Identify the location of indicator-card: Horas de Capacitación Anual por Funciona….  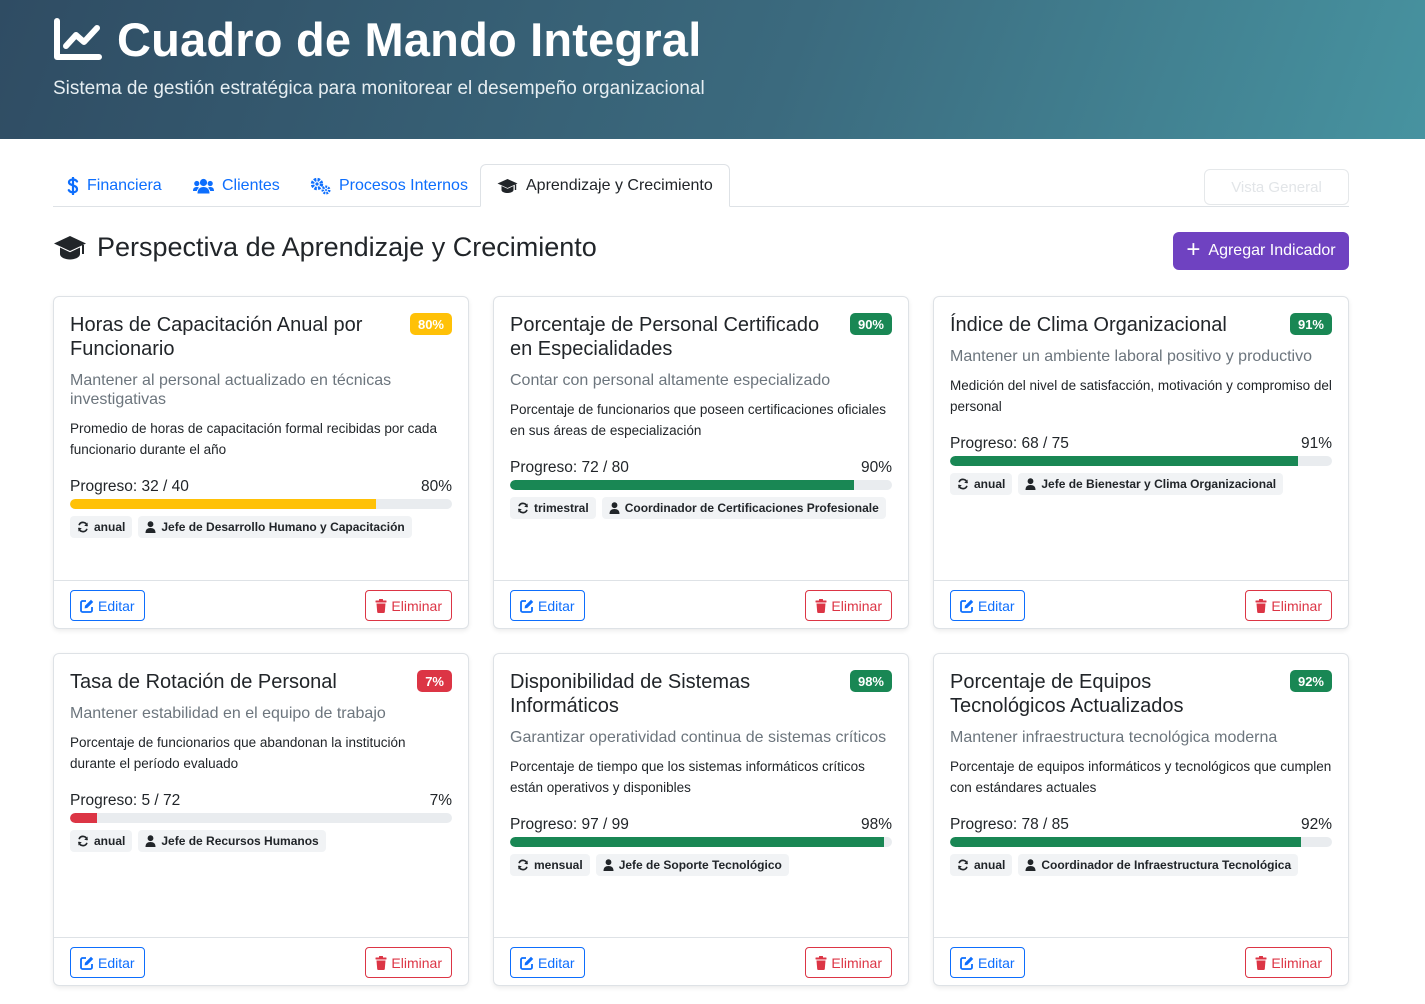
(261, 462).